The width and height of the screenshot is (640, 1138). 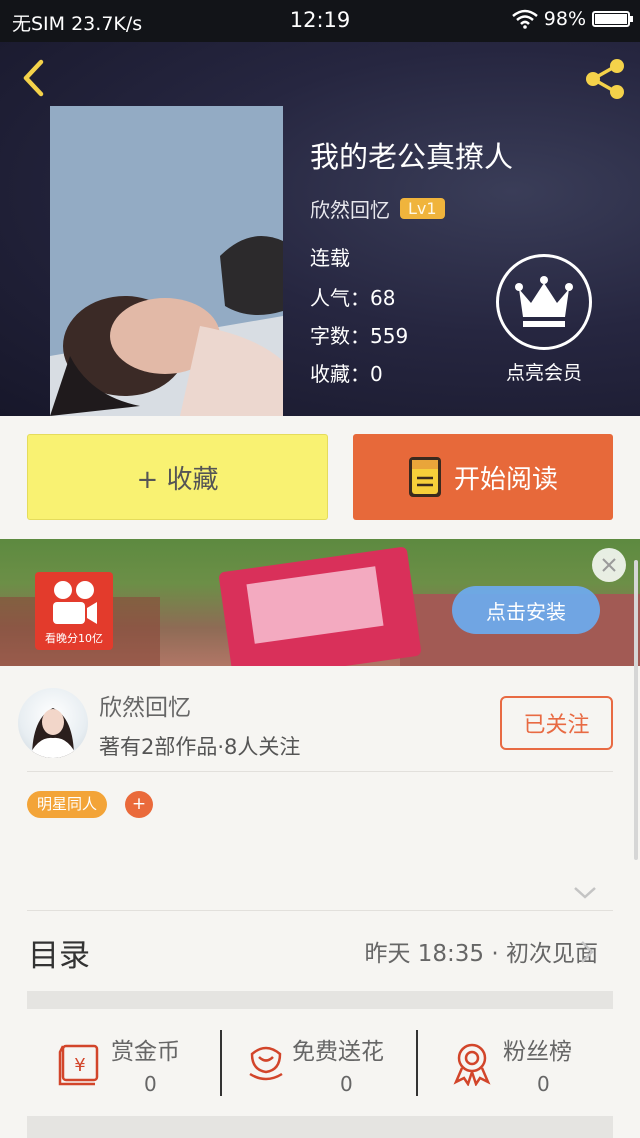 What do you see at coordinates (481, 951) in the screenshot?
I see `catalog-latest-chapter: 昨天 18:35 · 初次见面` at bounding box center [481, 951].